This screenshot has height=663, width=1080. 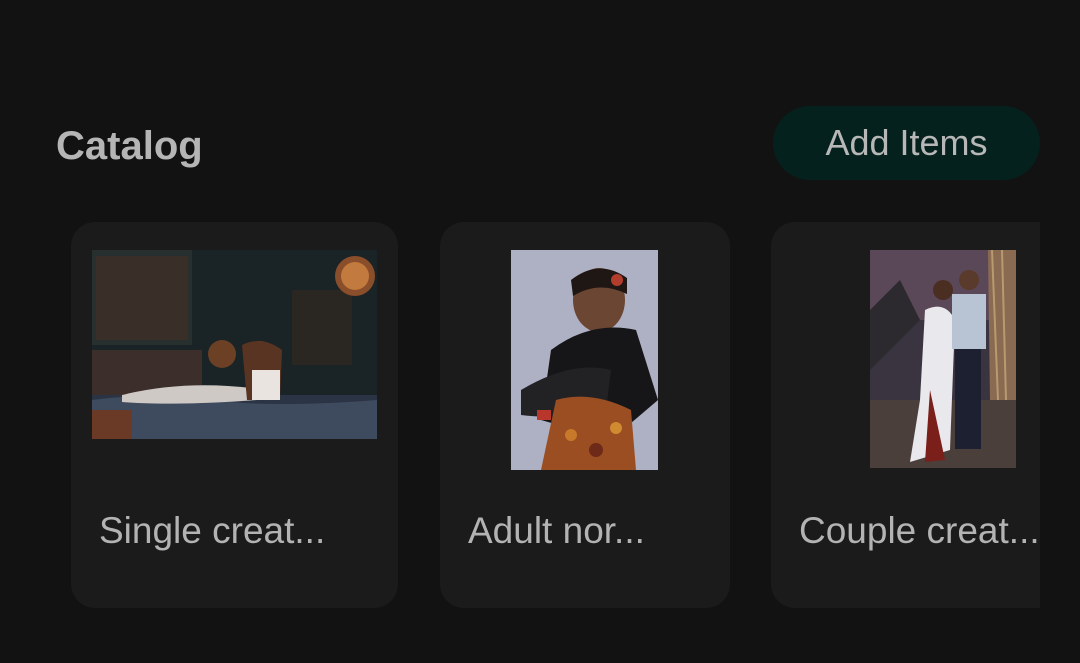 I want to click on catalog-header: Catalog Add Items, so click(x=548, y=143).